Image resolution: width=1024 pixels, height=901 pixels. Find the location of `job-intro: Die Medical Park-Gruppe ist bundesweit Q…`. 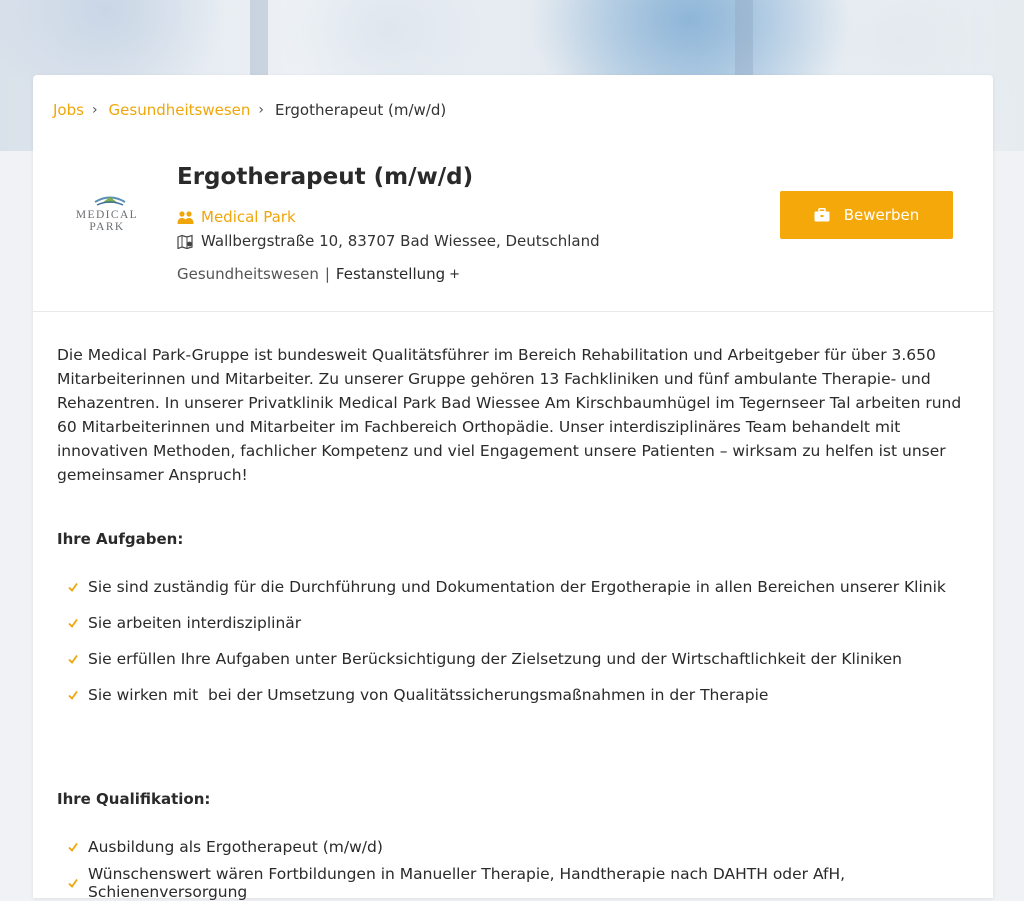

job-intro: Die Medical Park-Gruppe ist bundesweit Q… is located at coordinates (509, 415).